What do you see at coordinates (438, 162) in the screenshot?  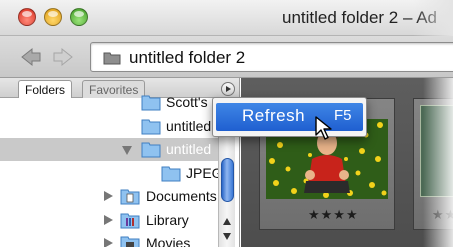 I see `content-fade-overlay` at bounding box center [438, 162].